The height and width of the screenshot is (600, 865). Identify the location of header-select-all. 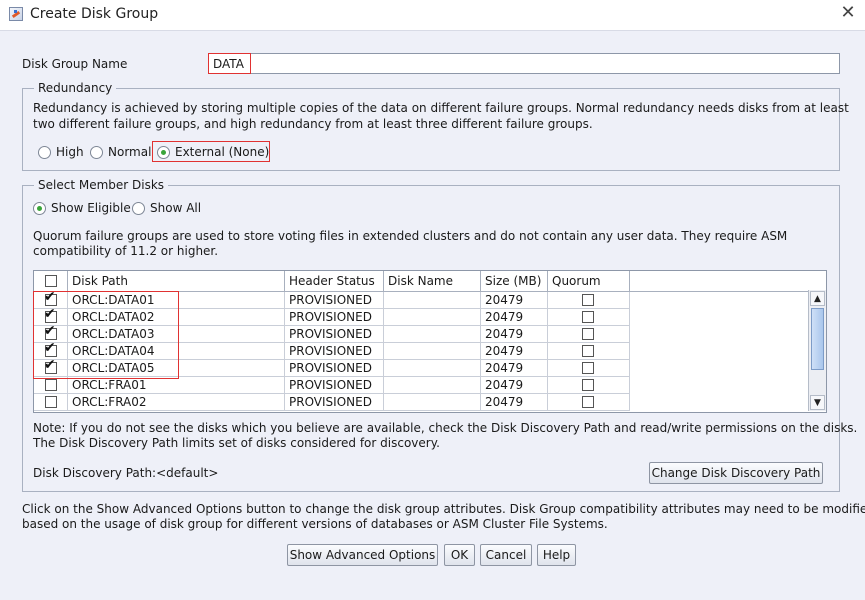
(51, 281).